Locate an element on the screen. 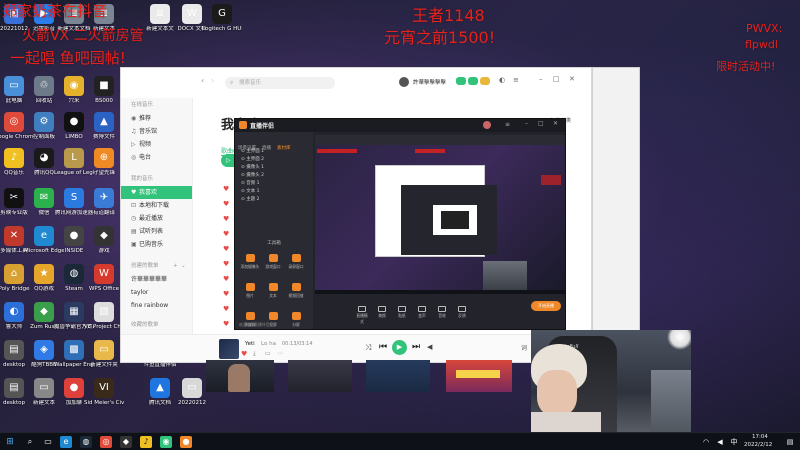 This screenshot has height=450, width=800. sidebar-item-mine-1: ⊡ 本地和下载 is located at coordinates (156, 205).